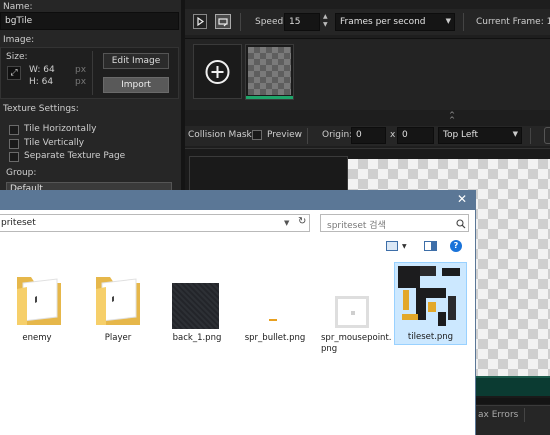  What do you see at coordinates (430, 246) in the screenshot?
I see `preview-pane-icon` at bounding box center [430, 246].